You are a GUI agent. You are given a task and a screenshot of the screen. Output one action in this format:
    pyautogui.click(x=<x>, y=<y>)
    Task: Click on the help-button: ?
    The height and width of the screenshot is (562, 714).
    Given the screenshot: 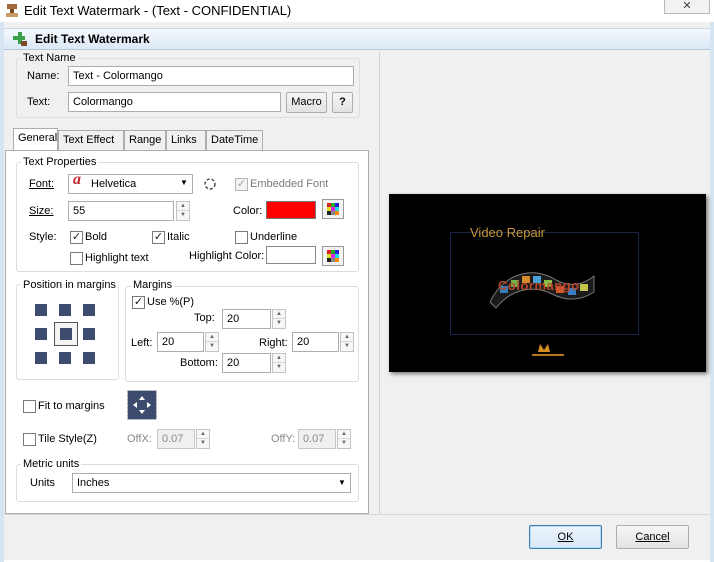 What is the action you would take?
    pyautogui.click(x=342, y=102)
    